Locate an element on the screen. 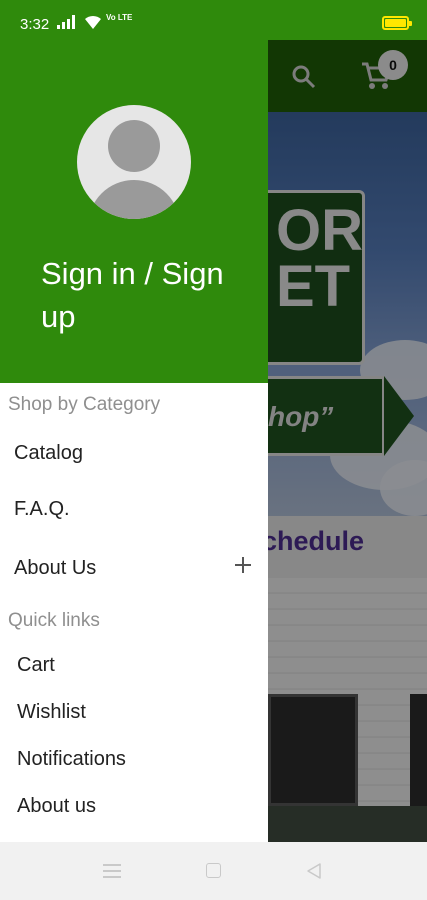 The width and height of the screenshot is (427, 900). expand-plus-icon is located at coordinates (243, 565).